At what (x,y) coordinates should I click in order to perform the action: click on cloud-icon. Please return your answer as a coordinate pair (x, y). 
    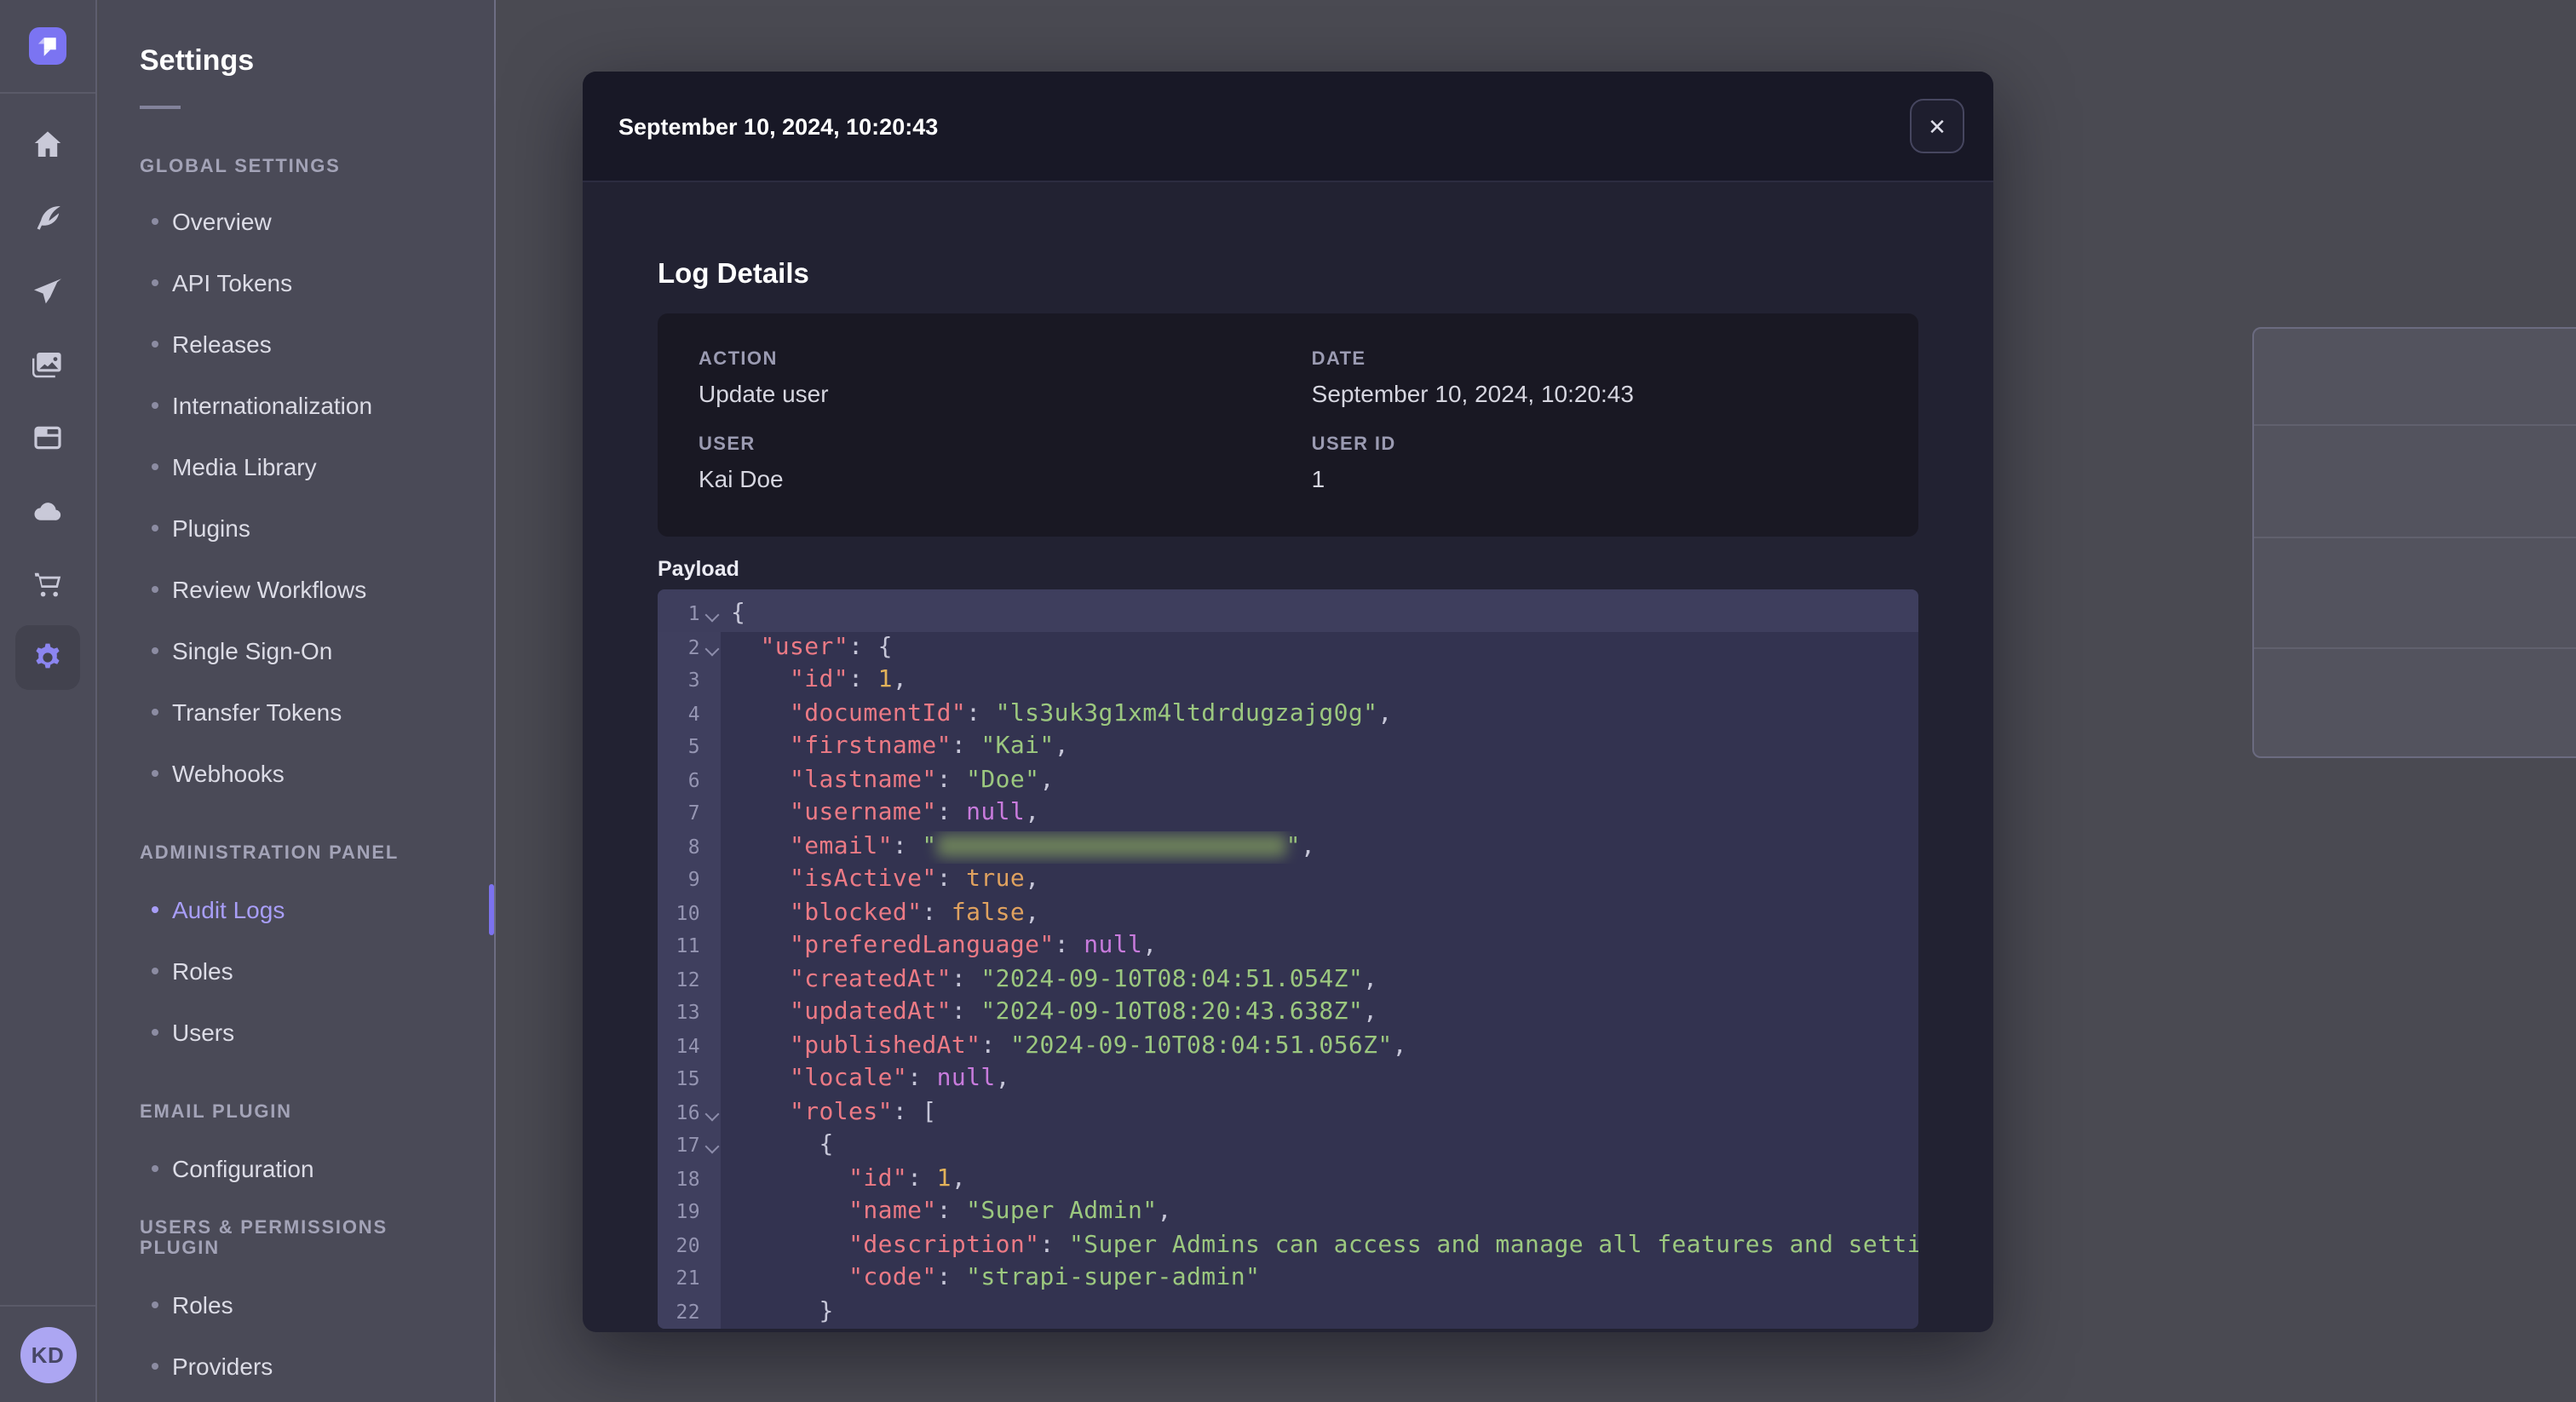
    Looking at the image, I should click on (48, 511).